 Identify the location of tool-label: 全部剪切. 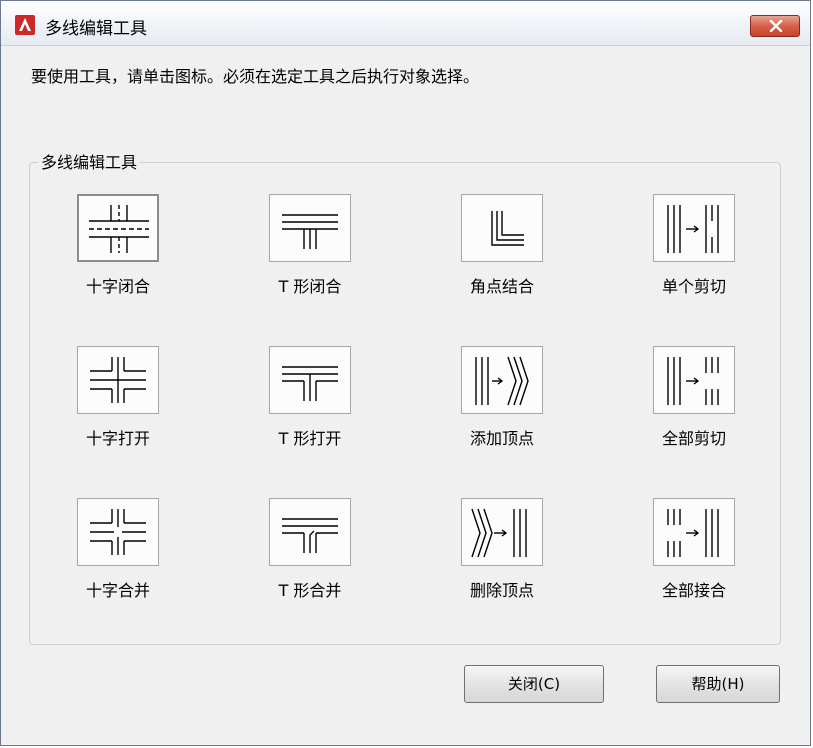
(693, 438).